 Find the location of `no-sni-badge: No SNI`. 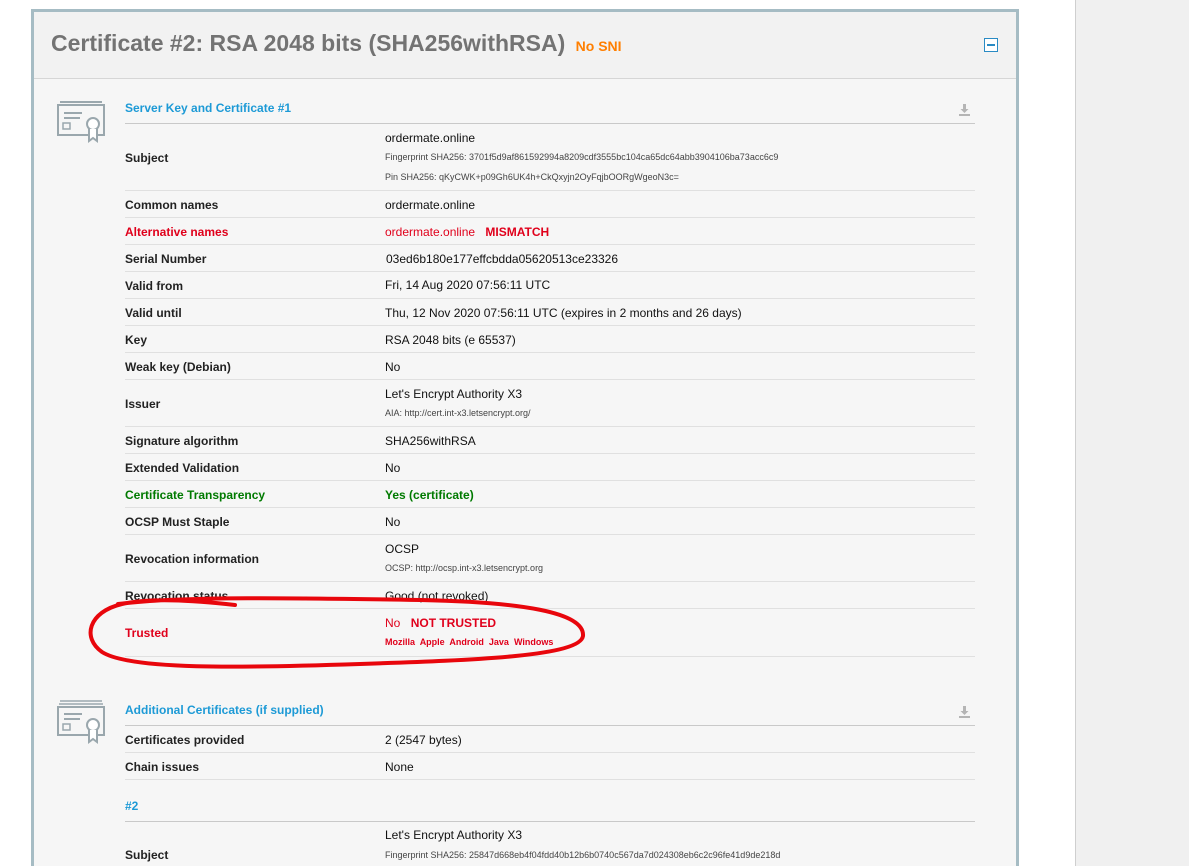

no-sni-badge: No SNI is located at coordinates (598, 46).